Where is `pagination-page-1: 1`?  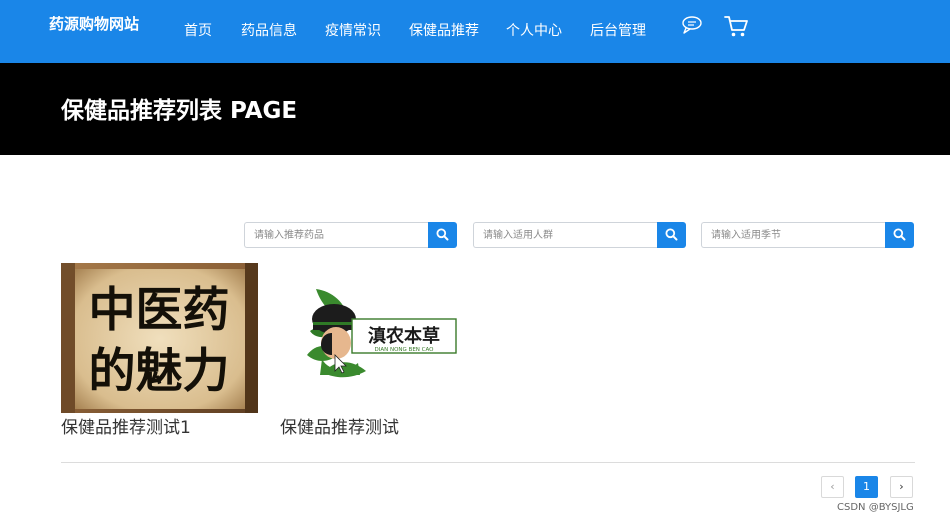 pagination-page-1: 1 is located at coordinates (866, 487).